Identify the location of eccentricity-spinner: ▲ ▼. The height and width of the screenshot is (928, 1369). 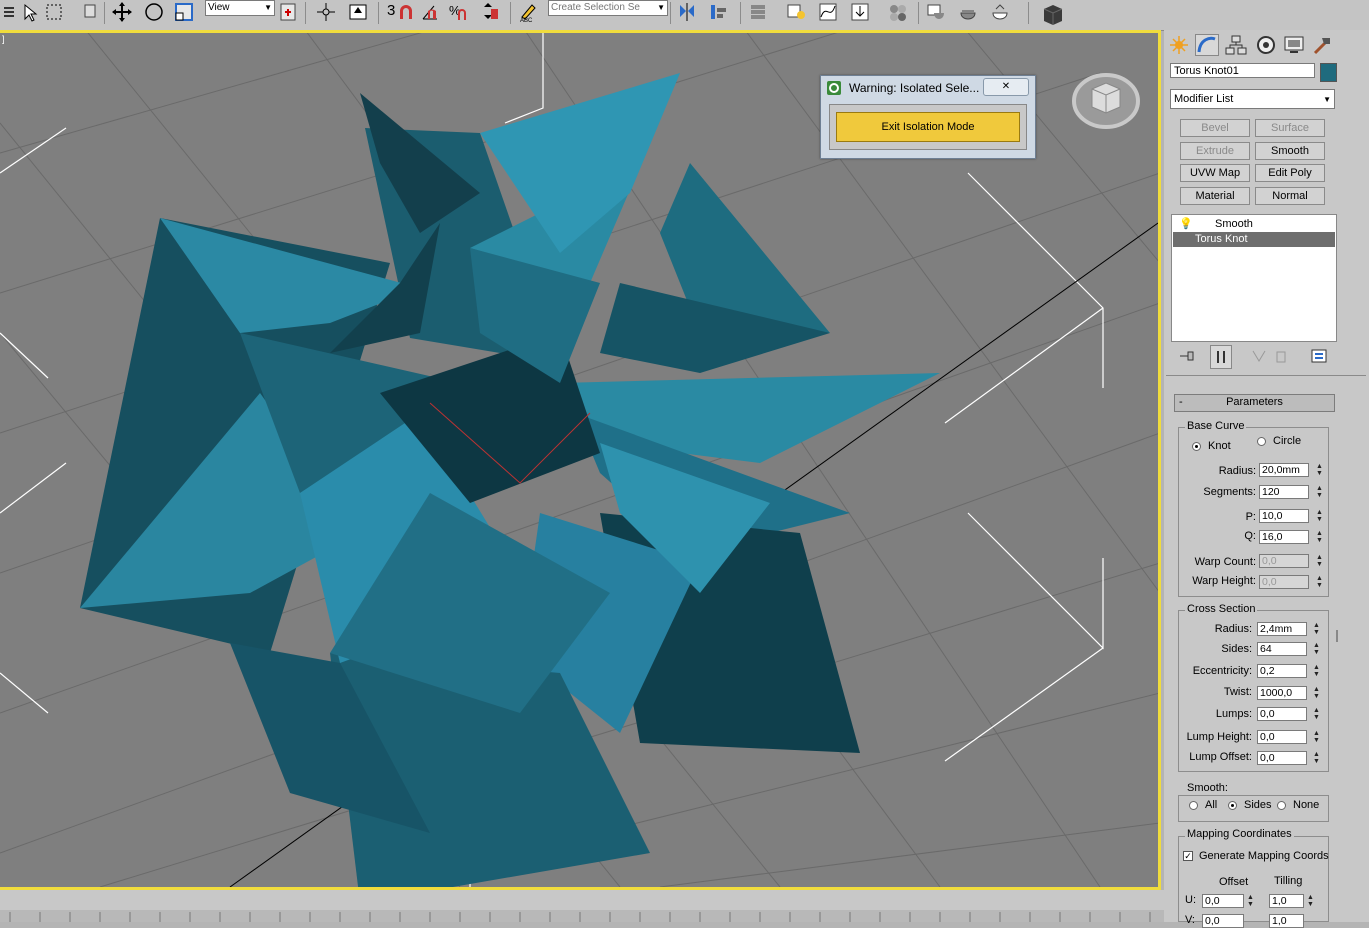
(1316, 671).